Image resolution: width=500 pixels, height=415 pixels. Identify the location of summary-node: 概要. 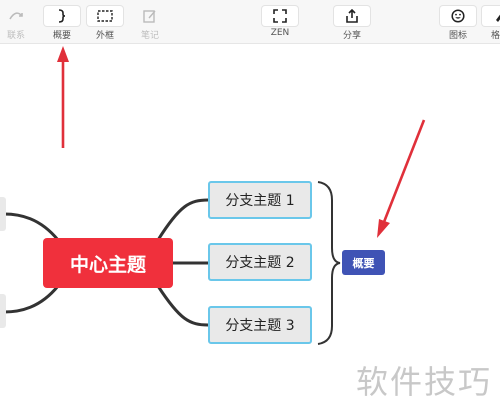
(363, 262).